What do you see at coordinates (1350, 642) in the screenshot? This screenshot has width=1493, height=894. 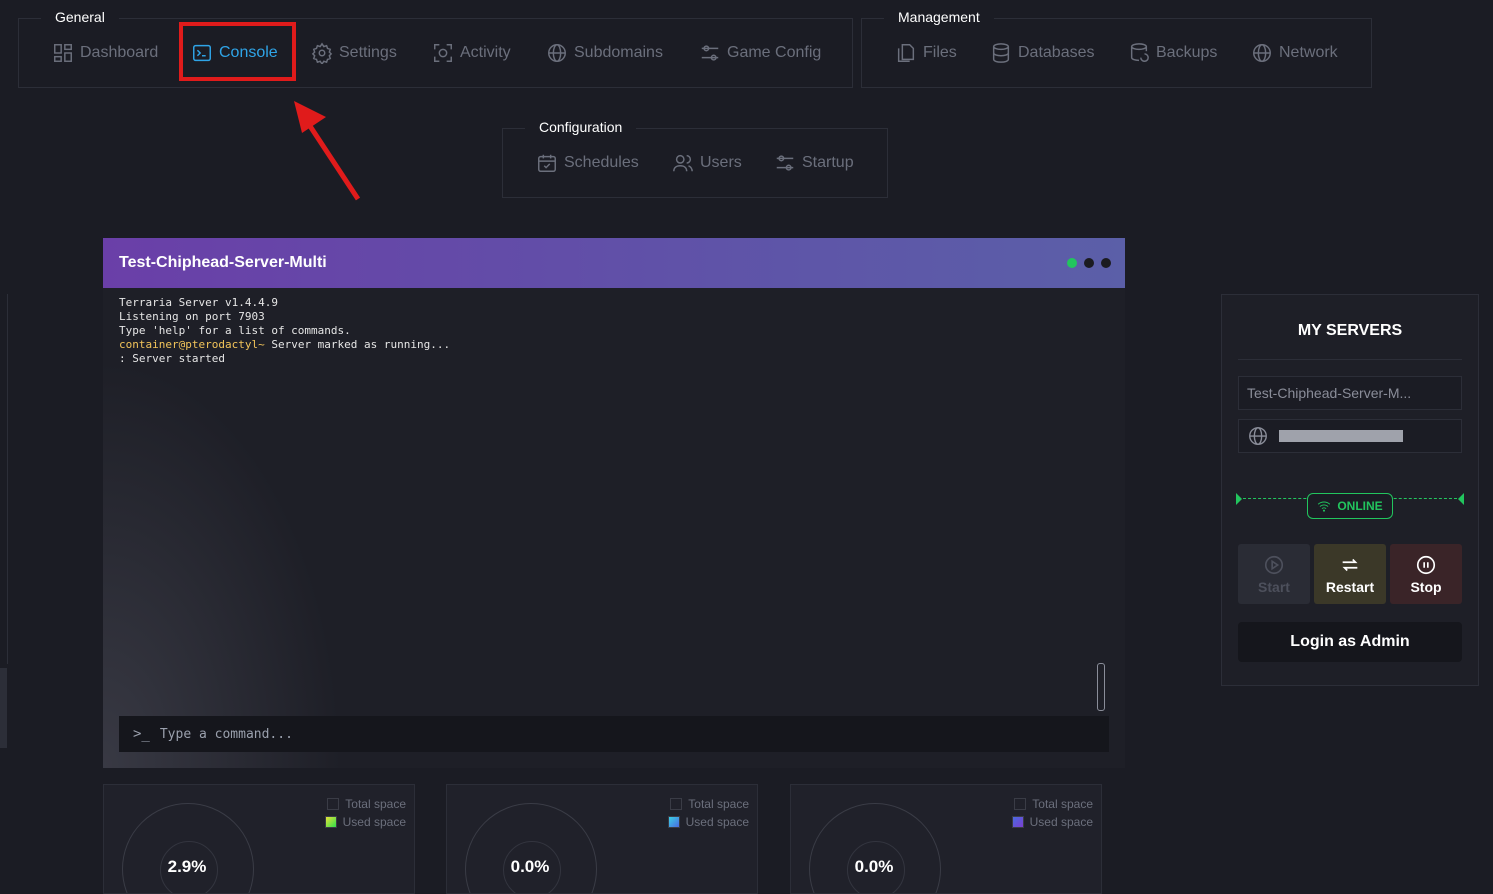 I see `login-as-admin-button: Login as Admin` at bounding box center [1350, 642].